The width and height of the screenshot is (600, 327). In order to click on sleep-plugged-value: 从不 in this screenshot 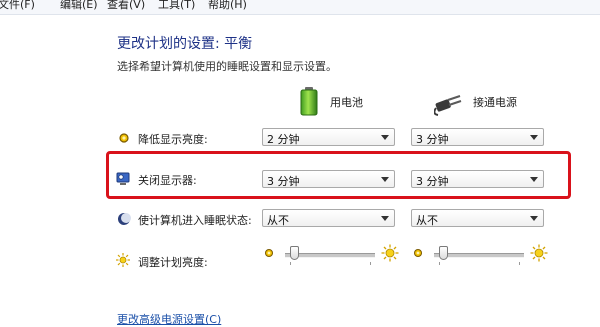, I will do `click(427, 220)`.